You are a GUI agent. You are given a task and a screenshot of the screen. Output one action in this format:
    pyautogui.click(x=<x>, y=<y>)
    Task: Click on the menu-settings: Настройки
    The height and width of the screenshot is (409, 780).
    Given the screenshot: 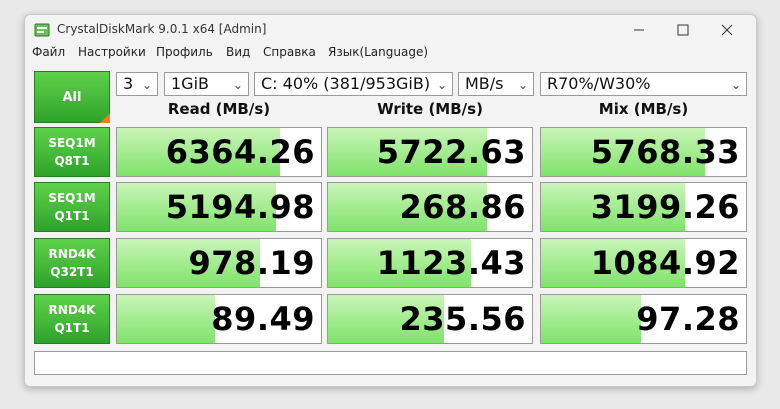 What is the action you would take?
    pyautogui.click(x=112, y=52)
    